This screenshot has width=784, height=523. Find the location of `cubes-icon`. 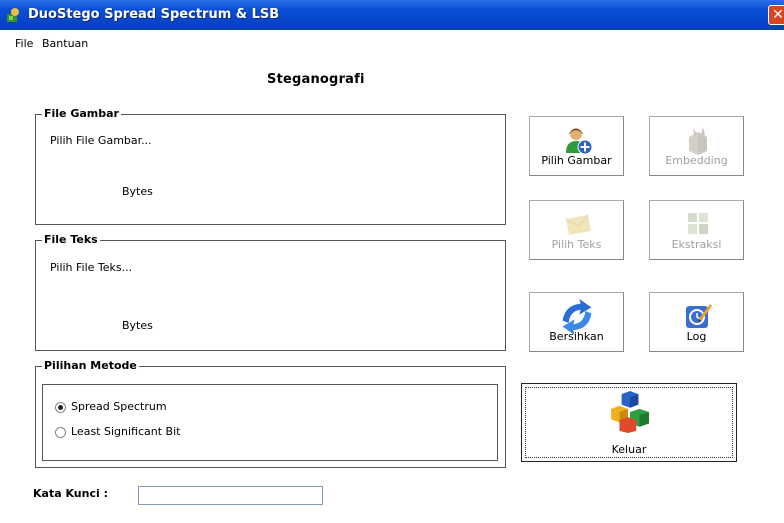

cubes-icon is located at coordinates (630, 412).